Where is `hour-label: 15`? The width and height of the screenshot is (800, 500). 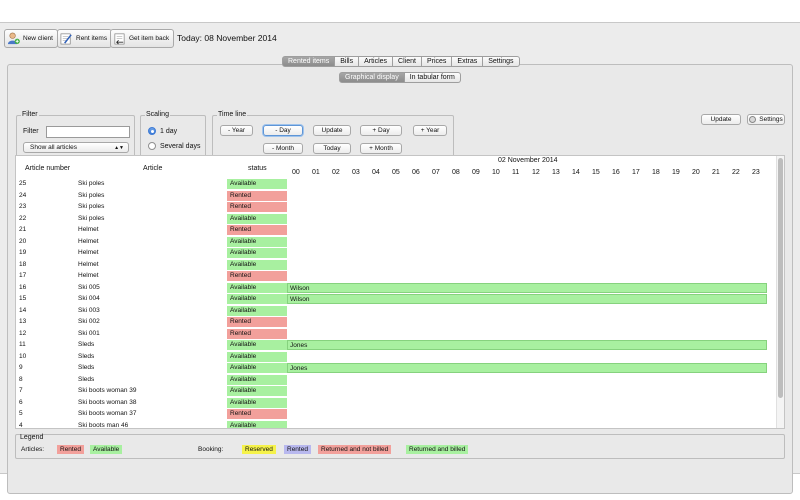
hour-label: 15 is located at coordinates (596, 172).